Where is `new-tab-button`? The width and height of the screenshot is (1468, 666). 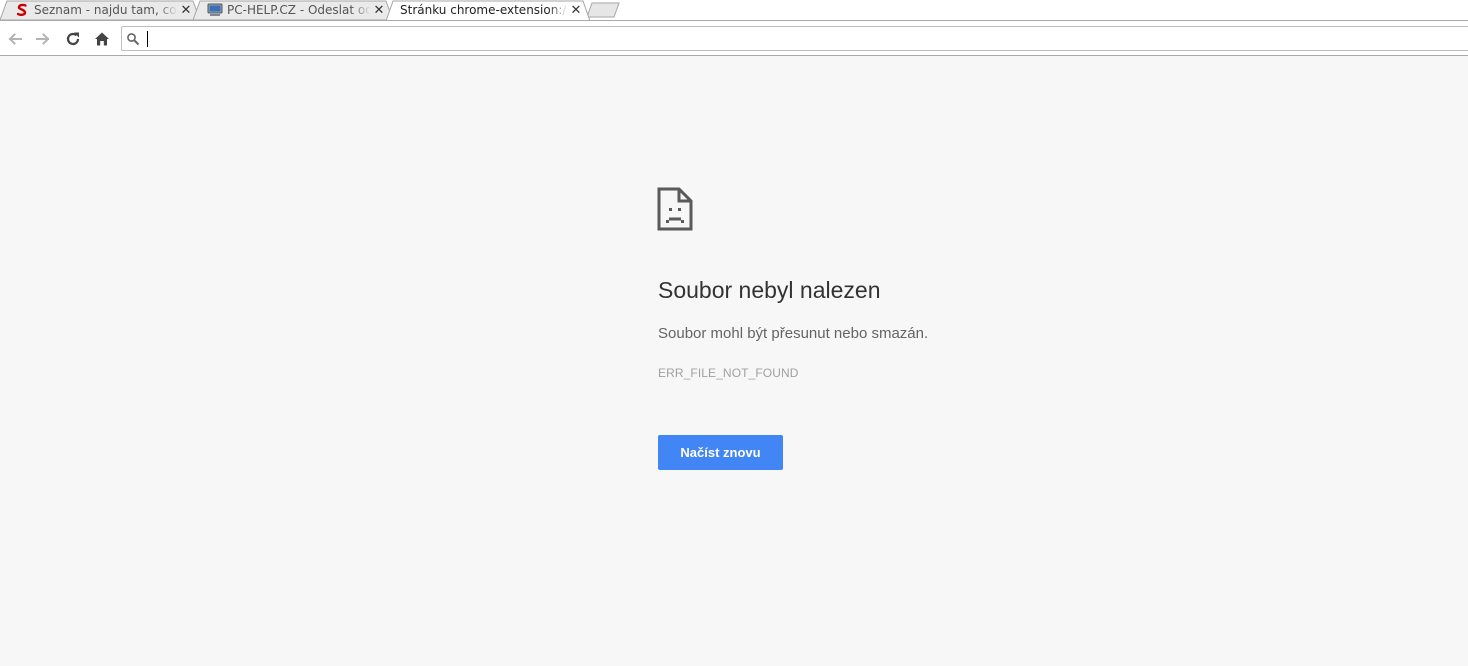 new-tab-button is located at coordinates (603, 10).